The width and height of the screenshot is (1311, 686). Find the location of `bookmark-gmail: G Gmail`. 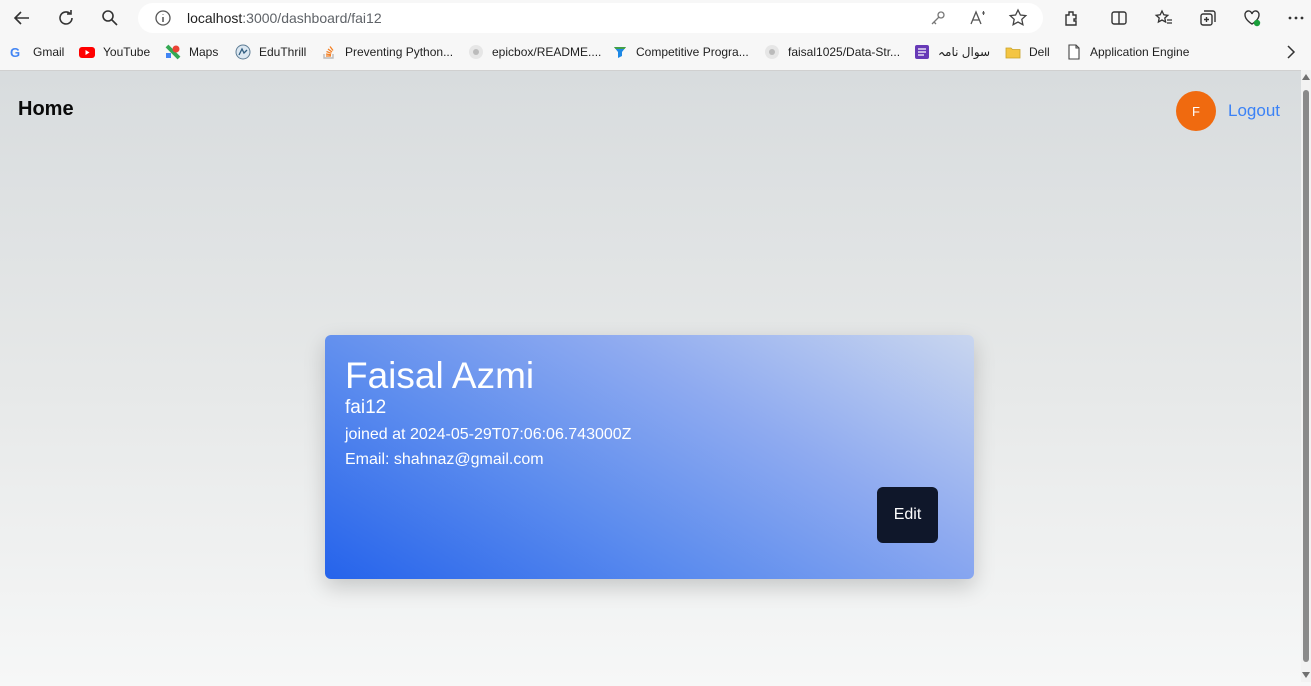

bookmark-gmail: G Gmail is located at coordinates (36, 52).